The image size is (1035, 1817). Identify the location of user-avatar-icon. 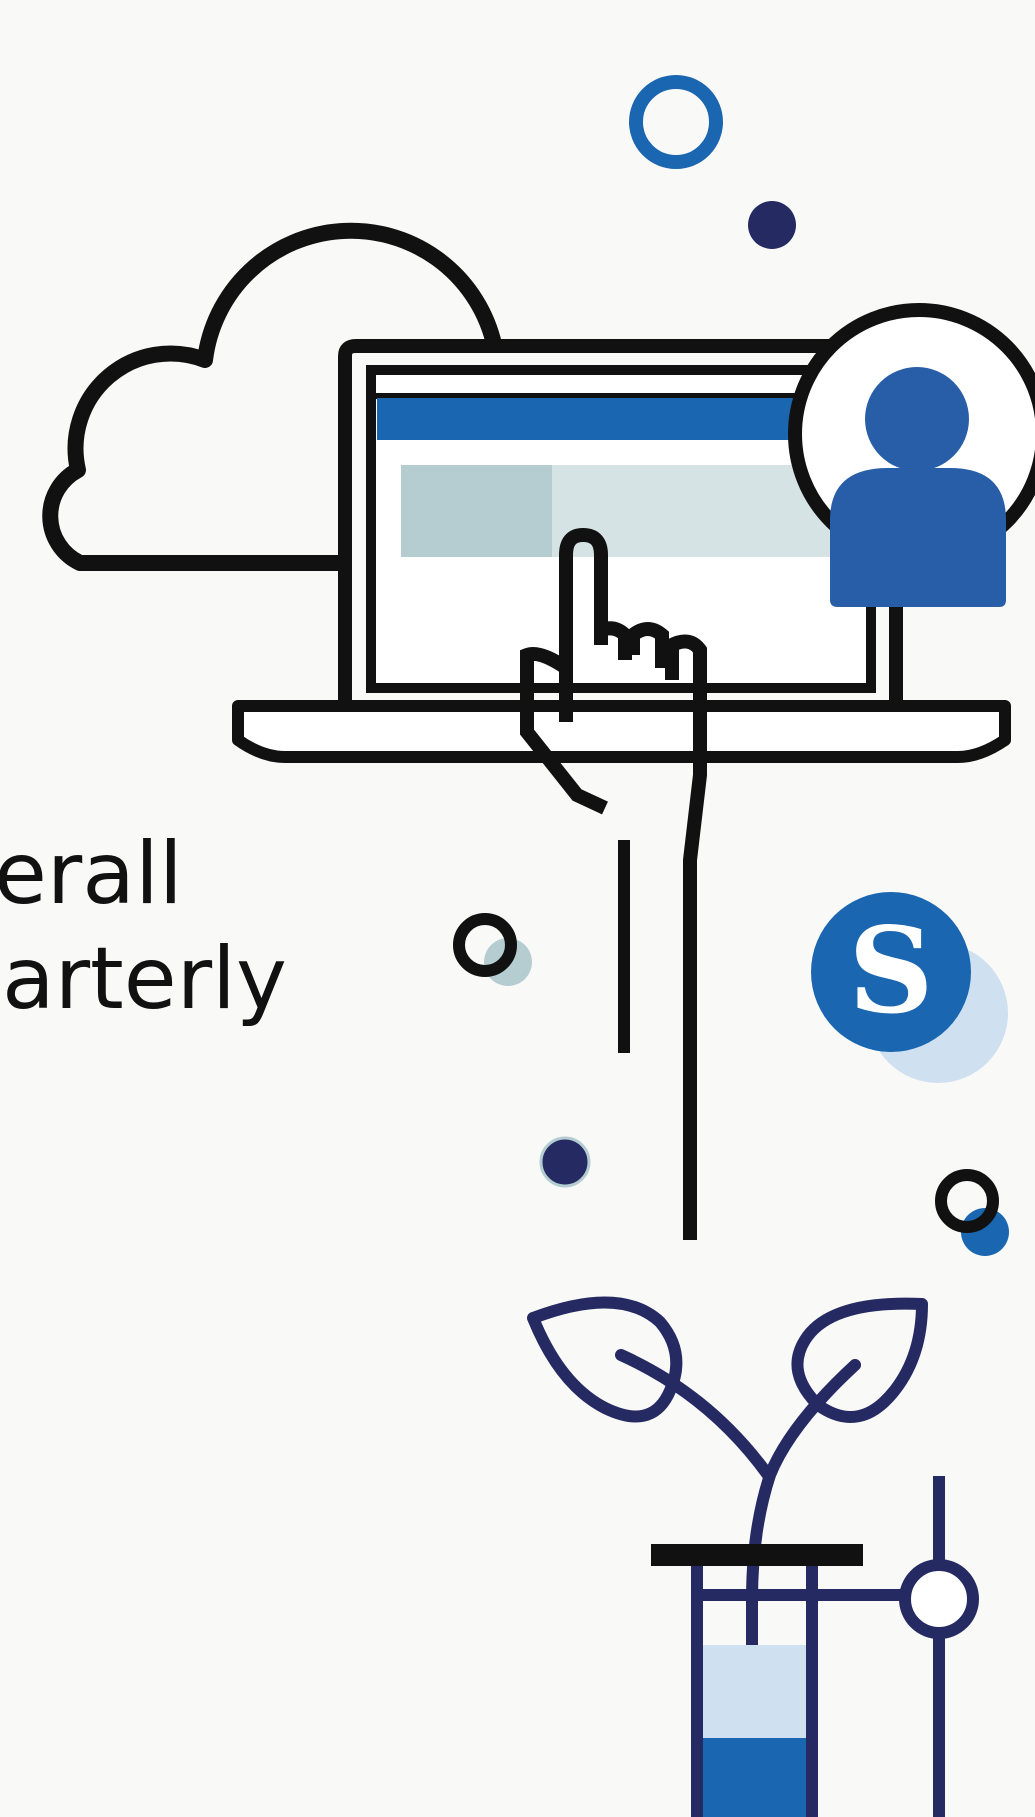
(911, 455).